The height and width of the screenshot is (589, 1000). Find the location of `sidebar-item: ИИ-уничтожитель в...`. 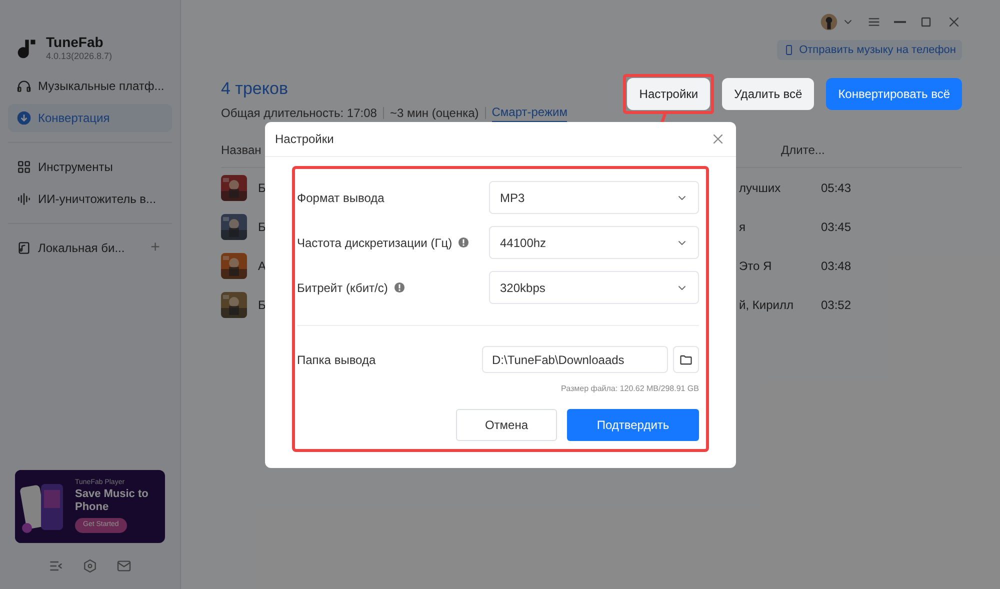

sidebar-item: ИИ-уничтожитель в... is located at coordinates (90, 199).